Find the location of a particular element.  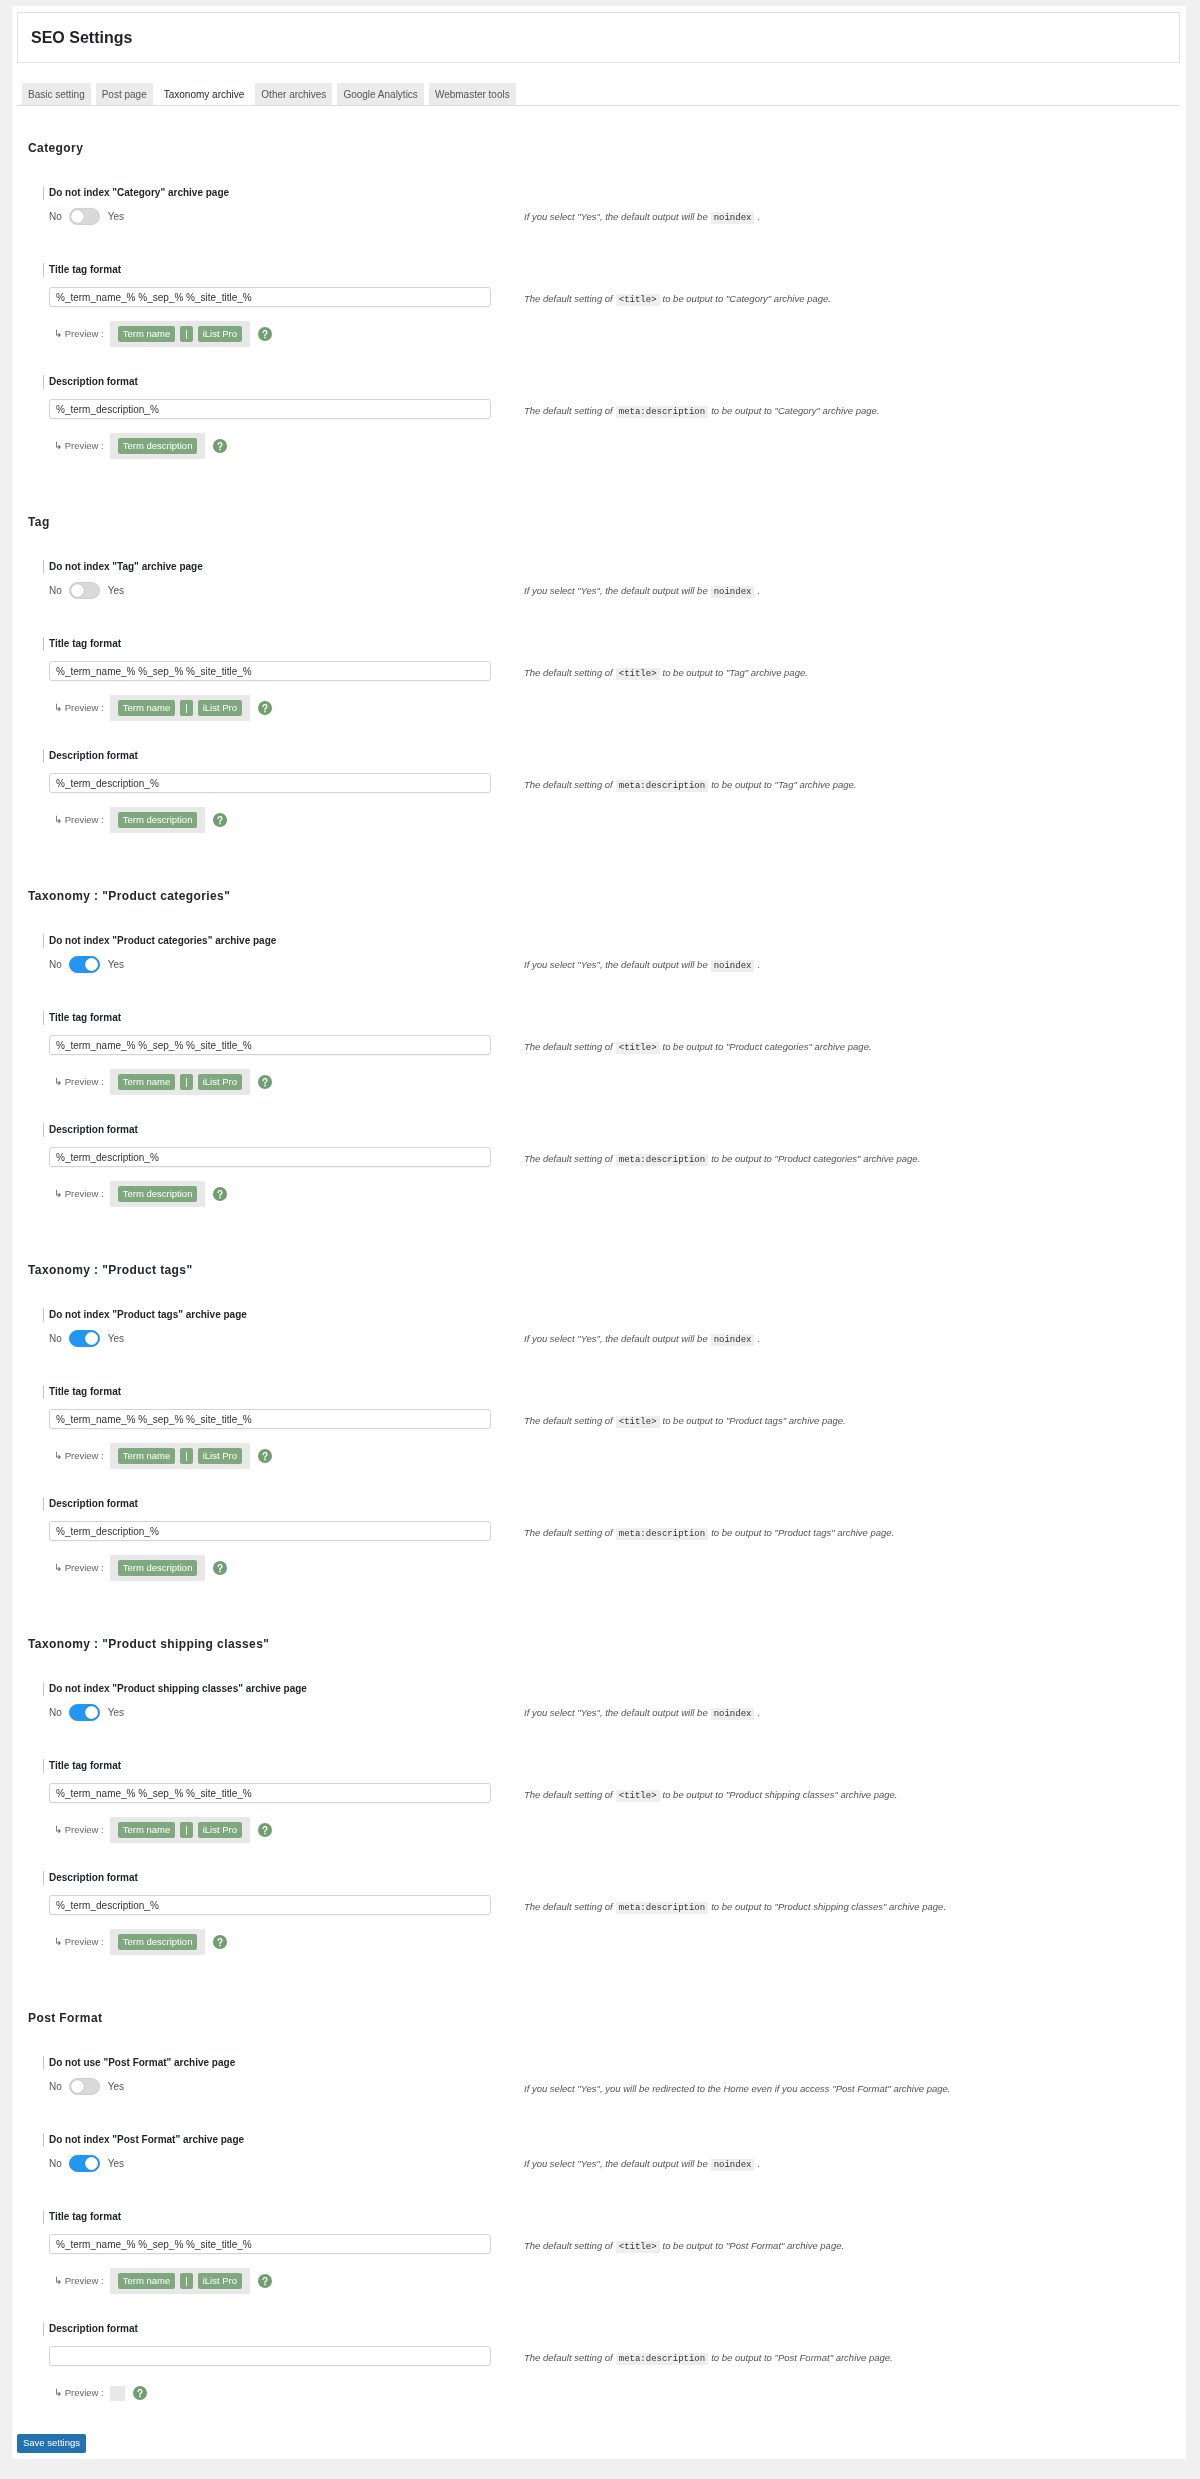

field-label: Do not index "Product shipping classes" archive page is located at coordinates (175, 1689).